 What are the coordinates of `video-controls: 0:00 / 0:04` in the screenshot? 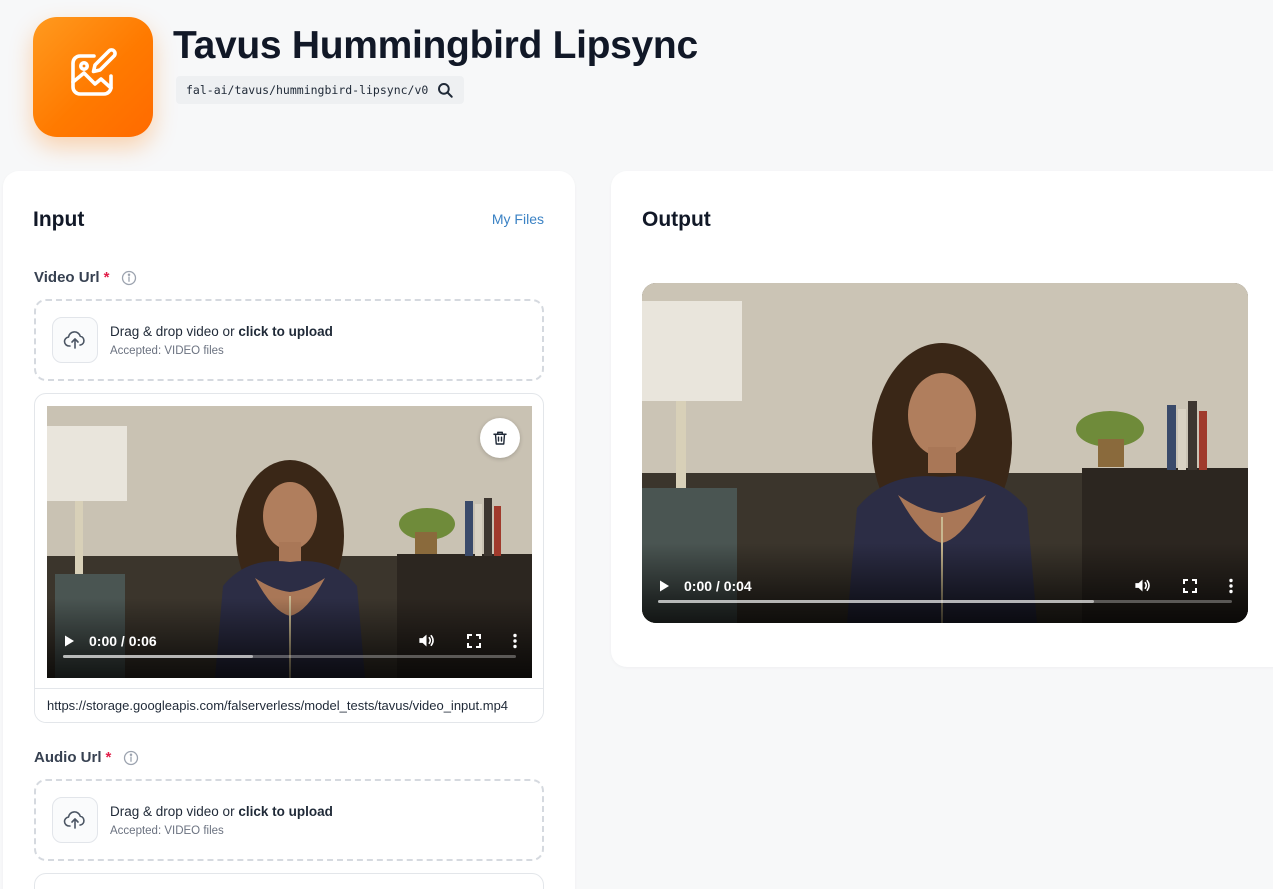 It's located at (945, 583).